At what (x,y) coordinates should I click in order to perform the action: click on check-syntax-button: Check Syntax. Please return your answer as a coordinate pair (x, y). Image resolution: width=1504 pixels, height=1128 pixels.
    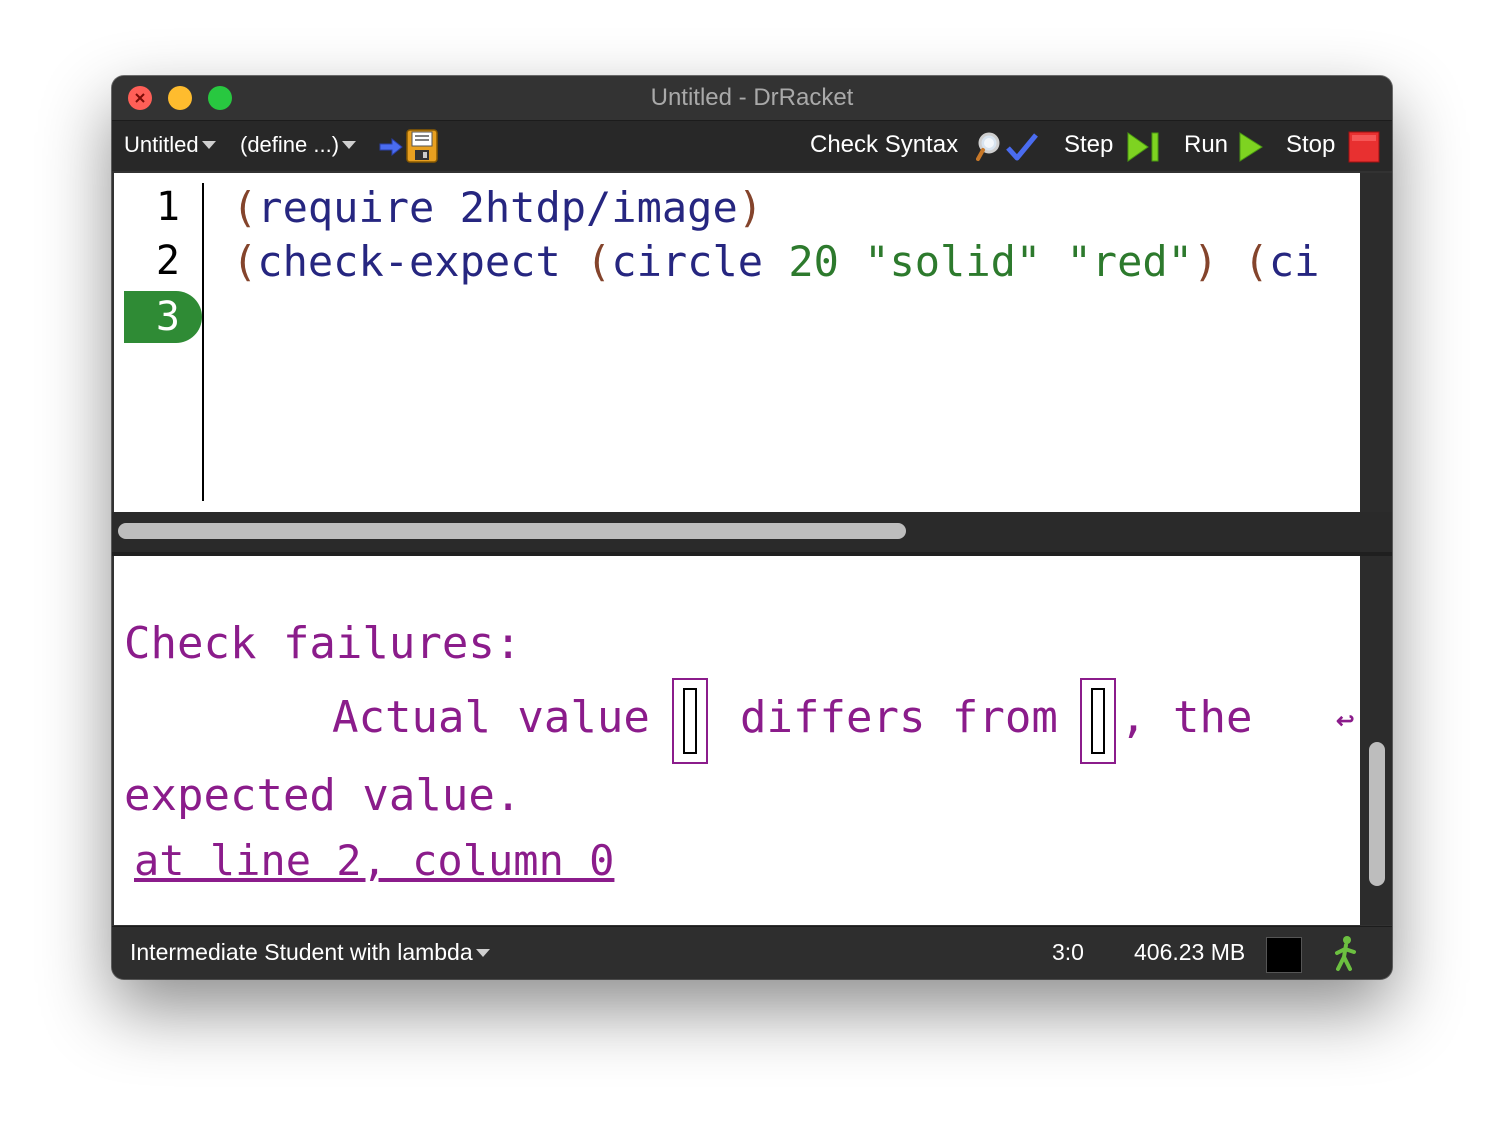
    Looking at the image, I should click on (884, 145).